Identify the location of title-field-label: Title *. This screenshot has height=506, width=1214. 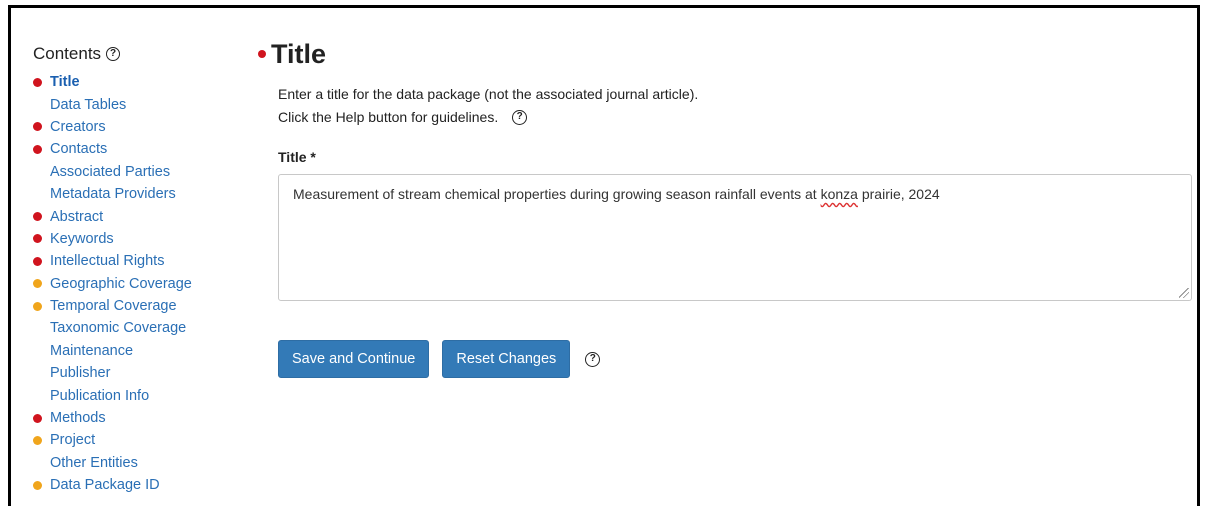
(297, 157).